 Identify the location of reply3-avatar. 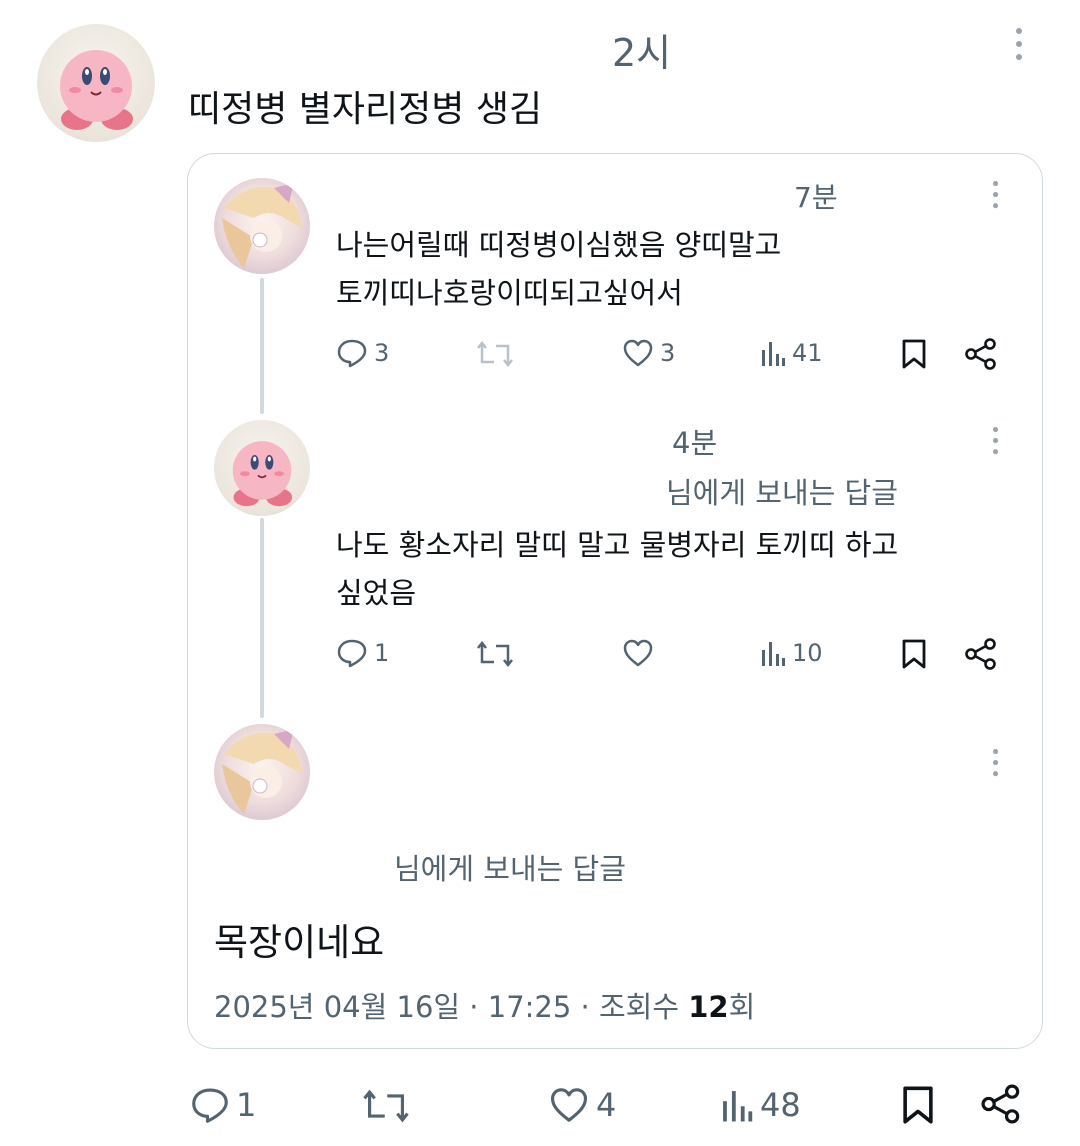
(262, 772).